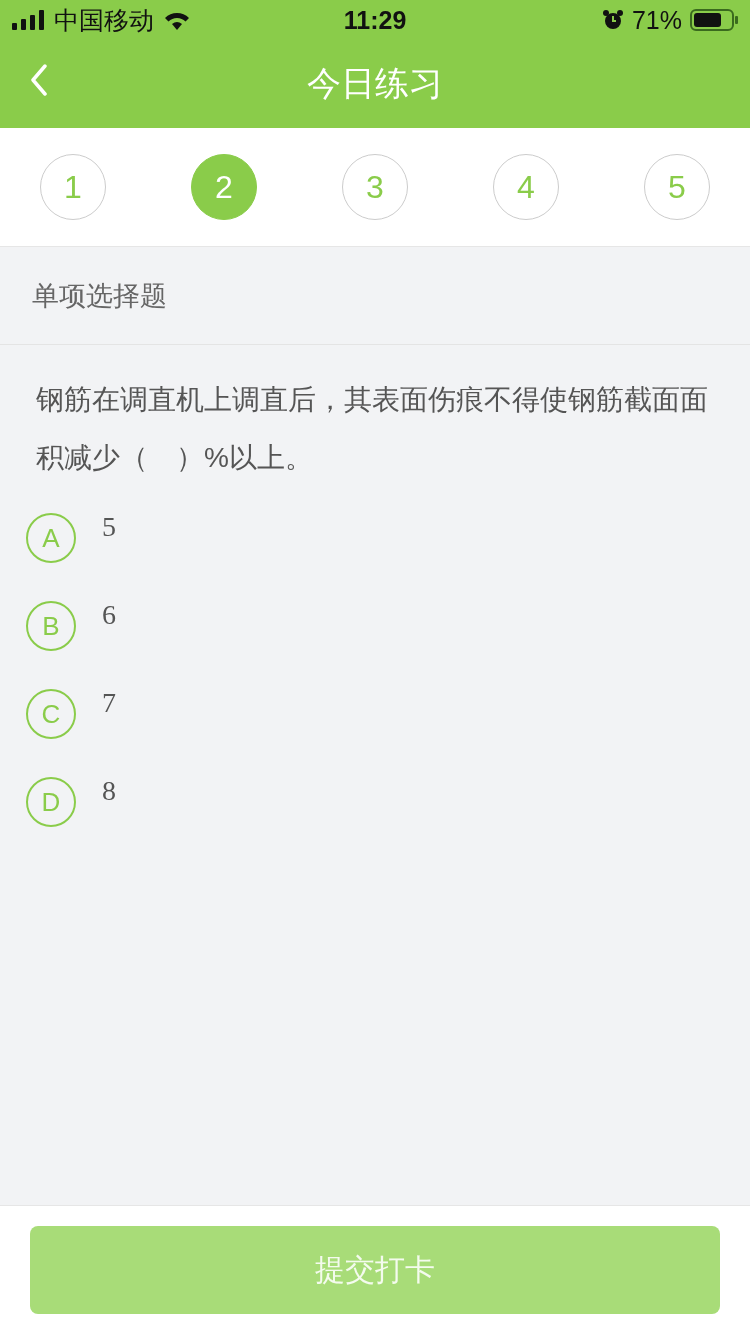 The width and height of the screenshot is (750, 1334). Describe the element at coordinates (51, 714) in the screenshot. I see `option-letter: C` at that location.